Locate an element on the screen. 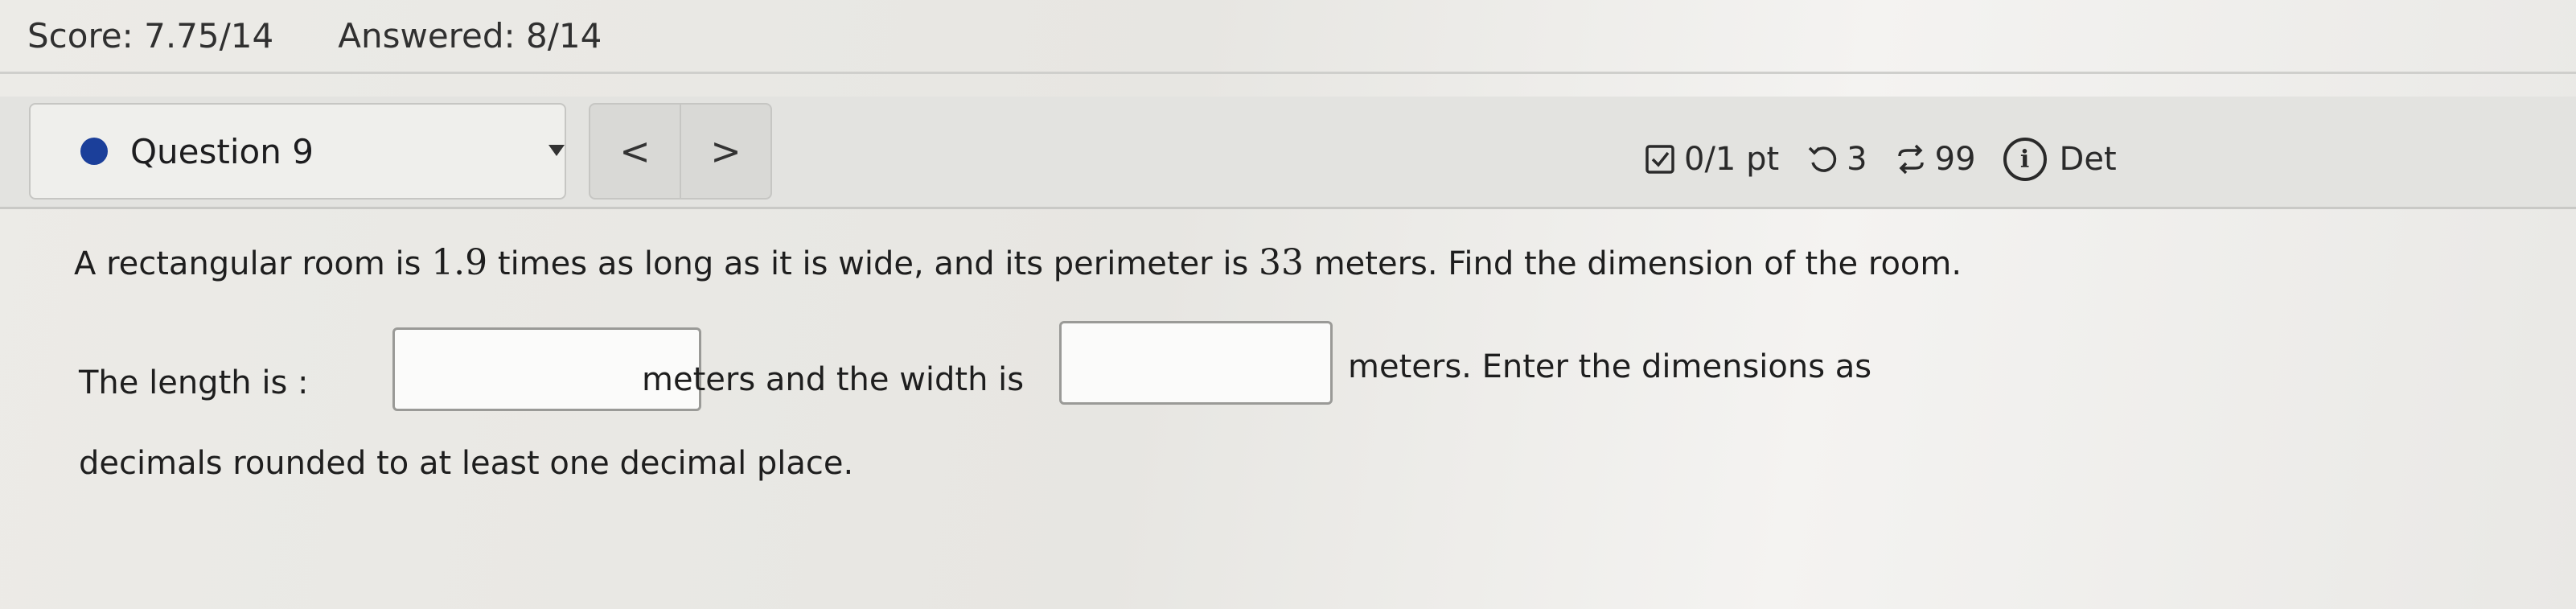 The image size is (2576, 609). chevron-down-icon is located at coordinates (556, 150).